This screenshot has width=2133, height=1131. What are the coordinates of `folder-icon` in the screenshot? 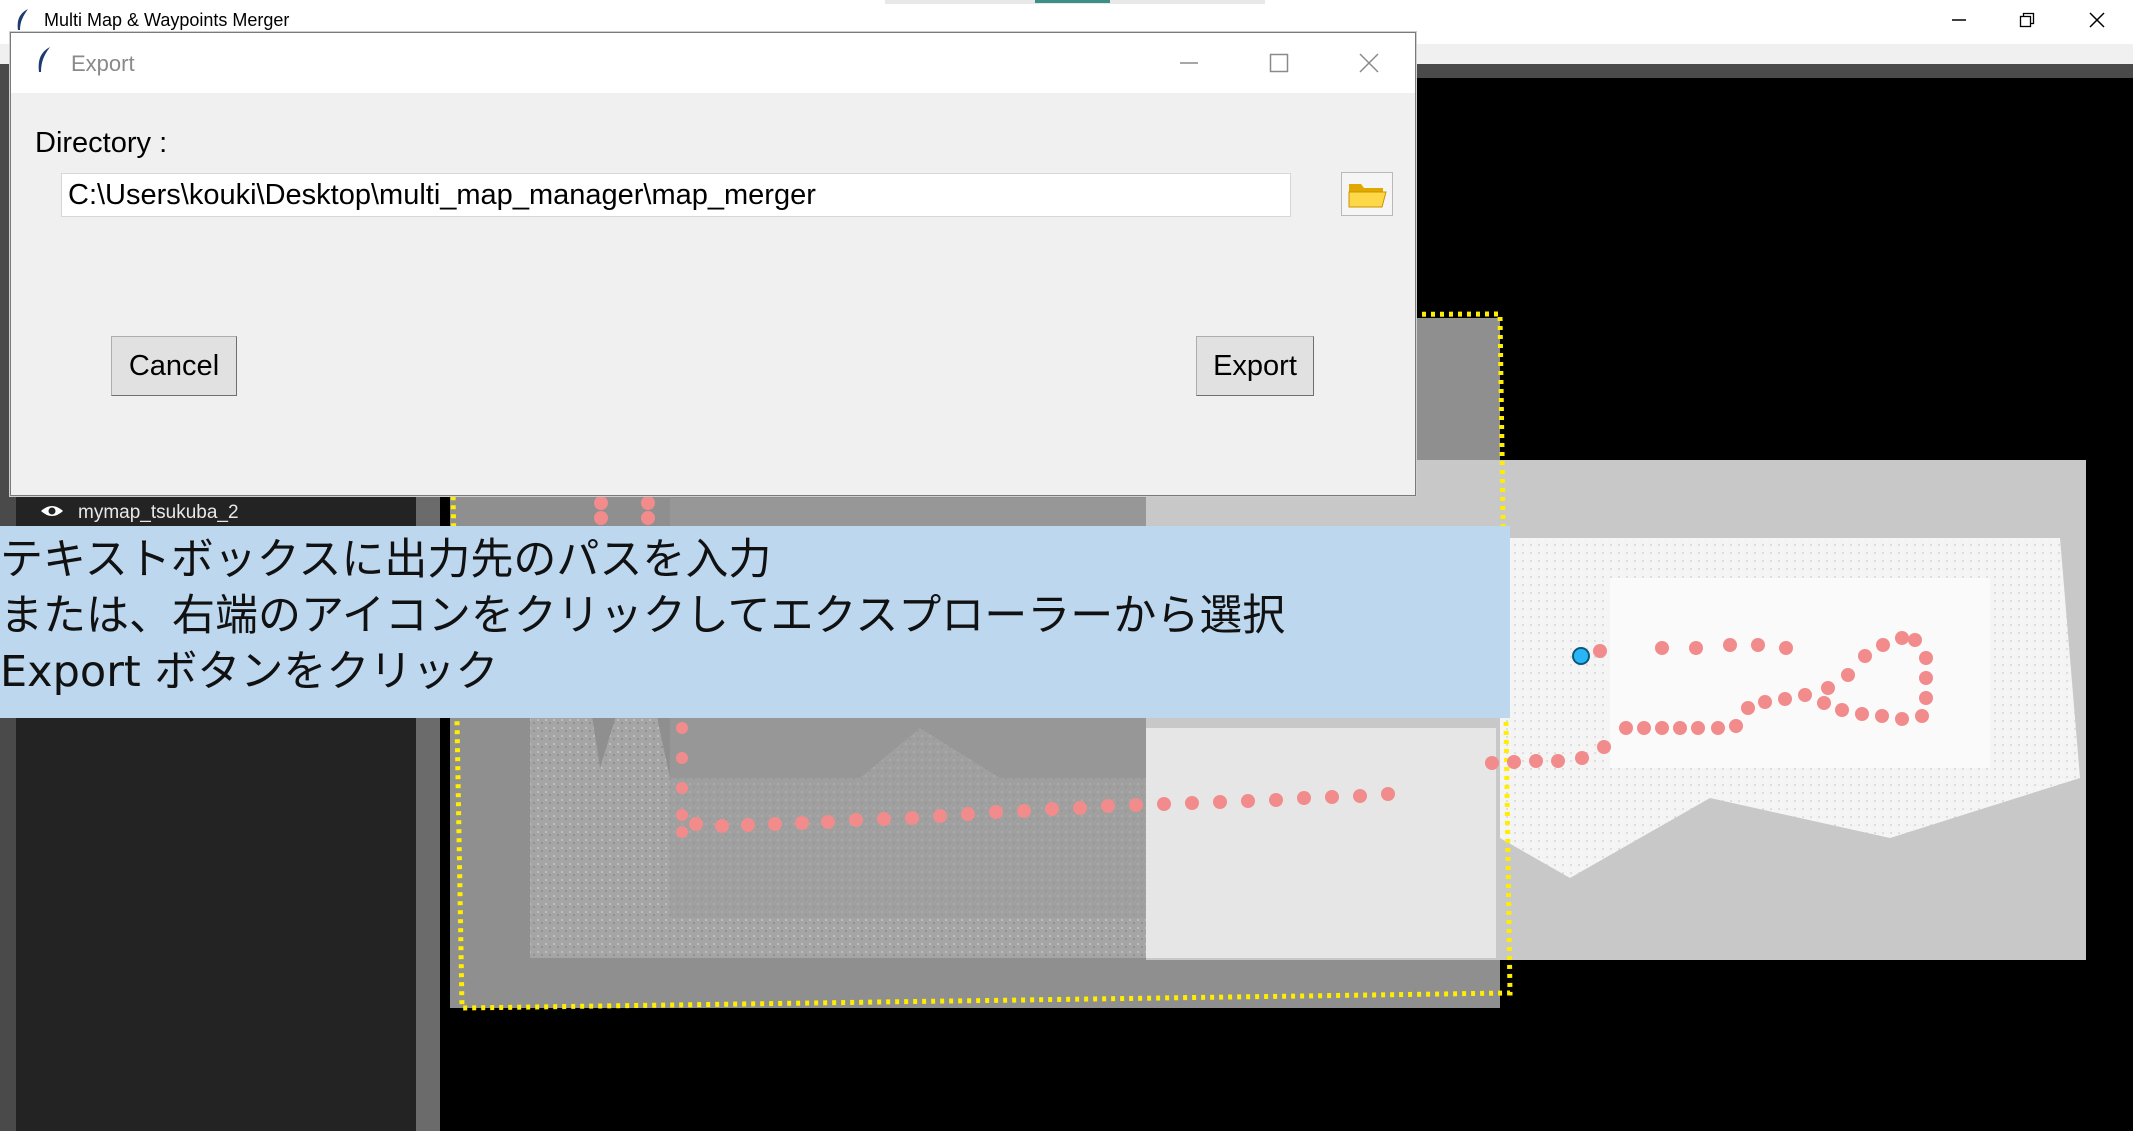 It's located at (1367, 196).